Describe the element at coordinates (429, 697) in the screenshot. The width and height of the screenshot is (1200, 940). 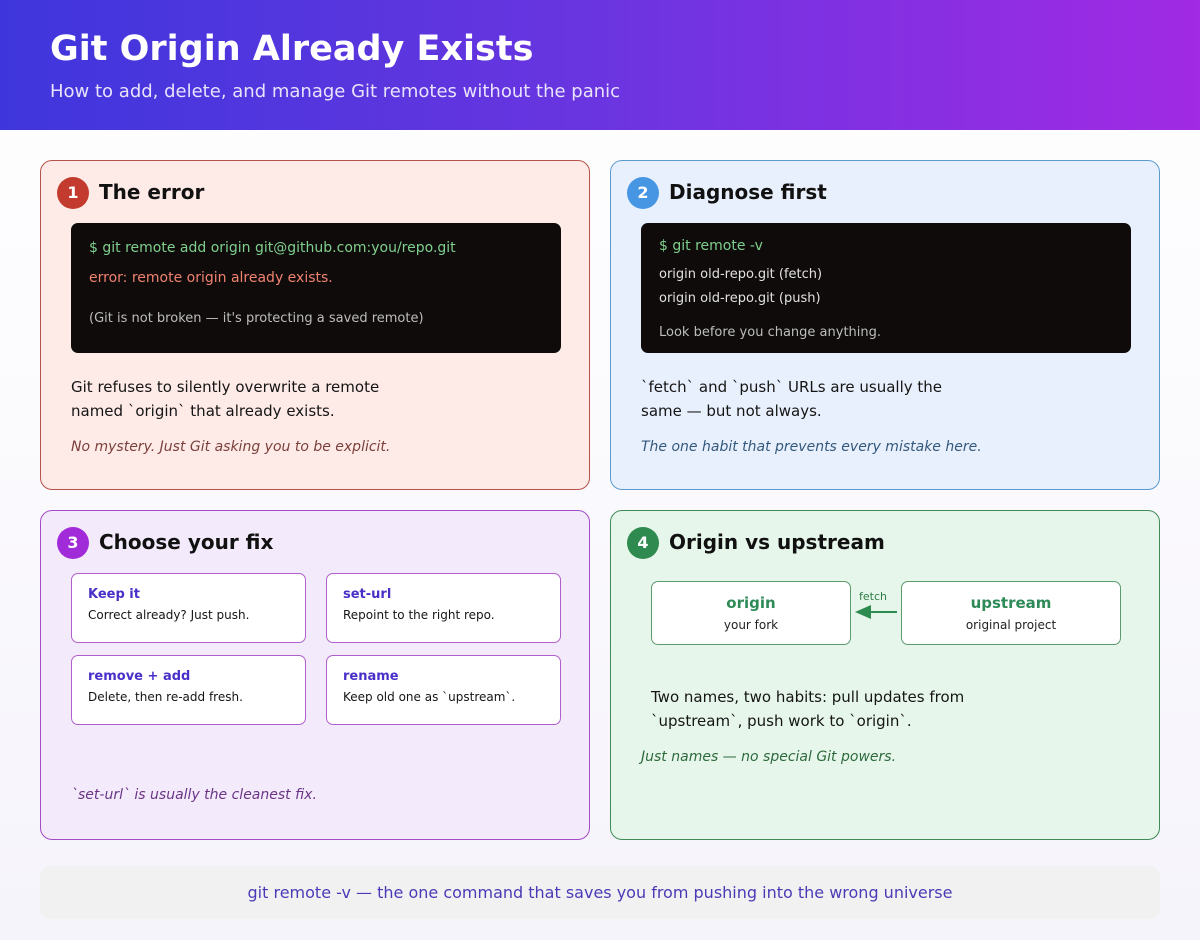
I see `fix-option-desc: Keep old one as `upstream`.` at that location.